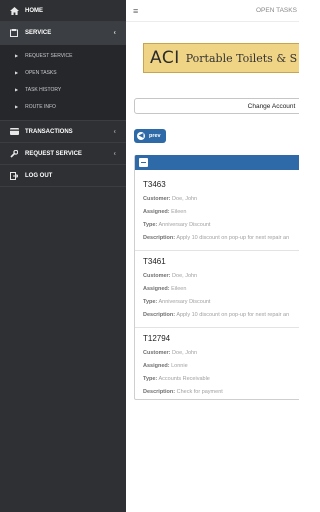 Image resolution: width=320 pixels, height=512 pixels. What do you see at coordinates (53, 153) in the screenshot?
I see `sidebar-item-label: REQUEST SERVICE` at bounding box center [53, 153].